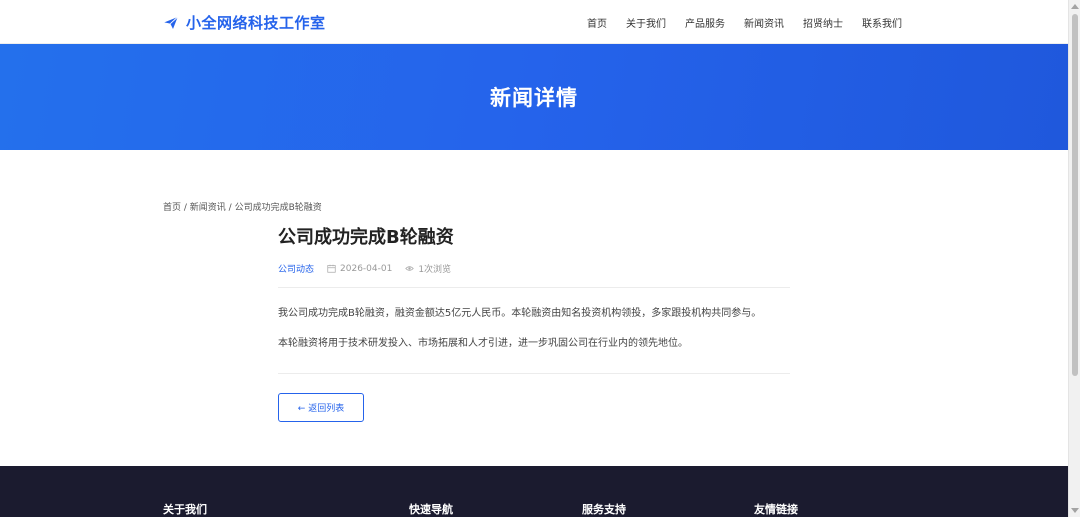 The width and height of the screenshot is (1080, 517). I want to click on site-logo: 小全网络科技工作室, so click(244, 22).